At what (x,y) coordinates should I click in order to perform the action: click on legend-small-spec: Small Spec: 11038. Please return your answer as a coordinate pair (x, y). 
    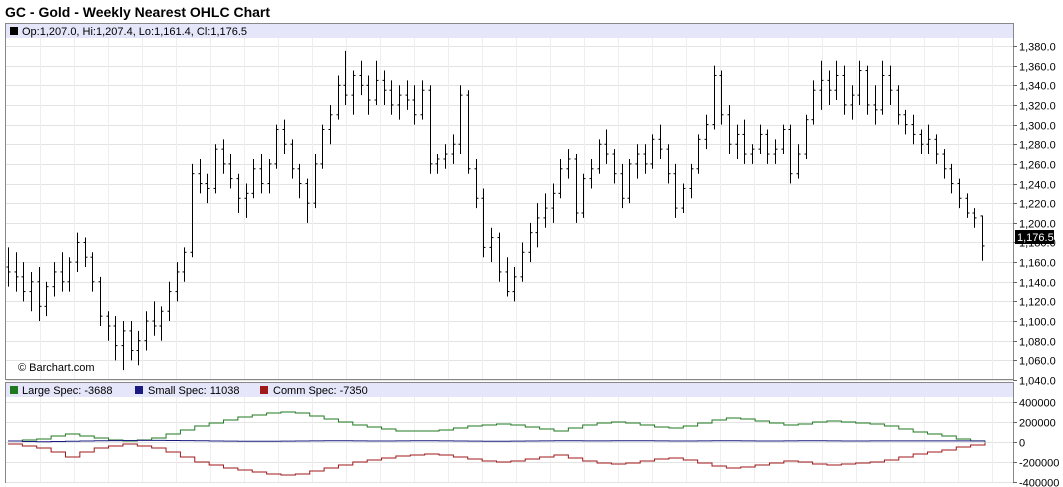
    Looking at the image, I should click on (194, 391).